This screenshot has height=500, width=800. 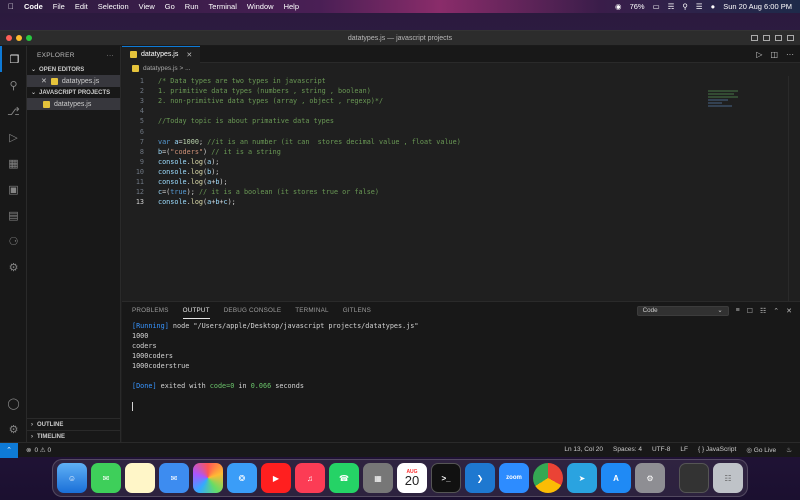 What do you see at coordinates (774, 54) in the screenshot?
I see `split-editor-icon: ◫` at bounding box center [774, 54].